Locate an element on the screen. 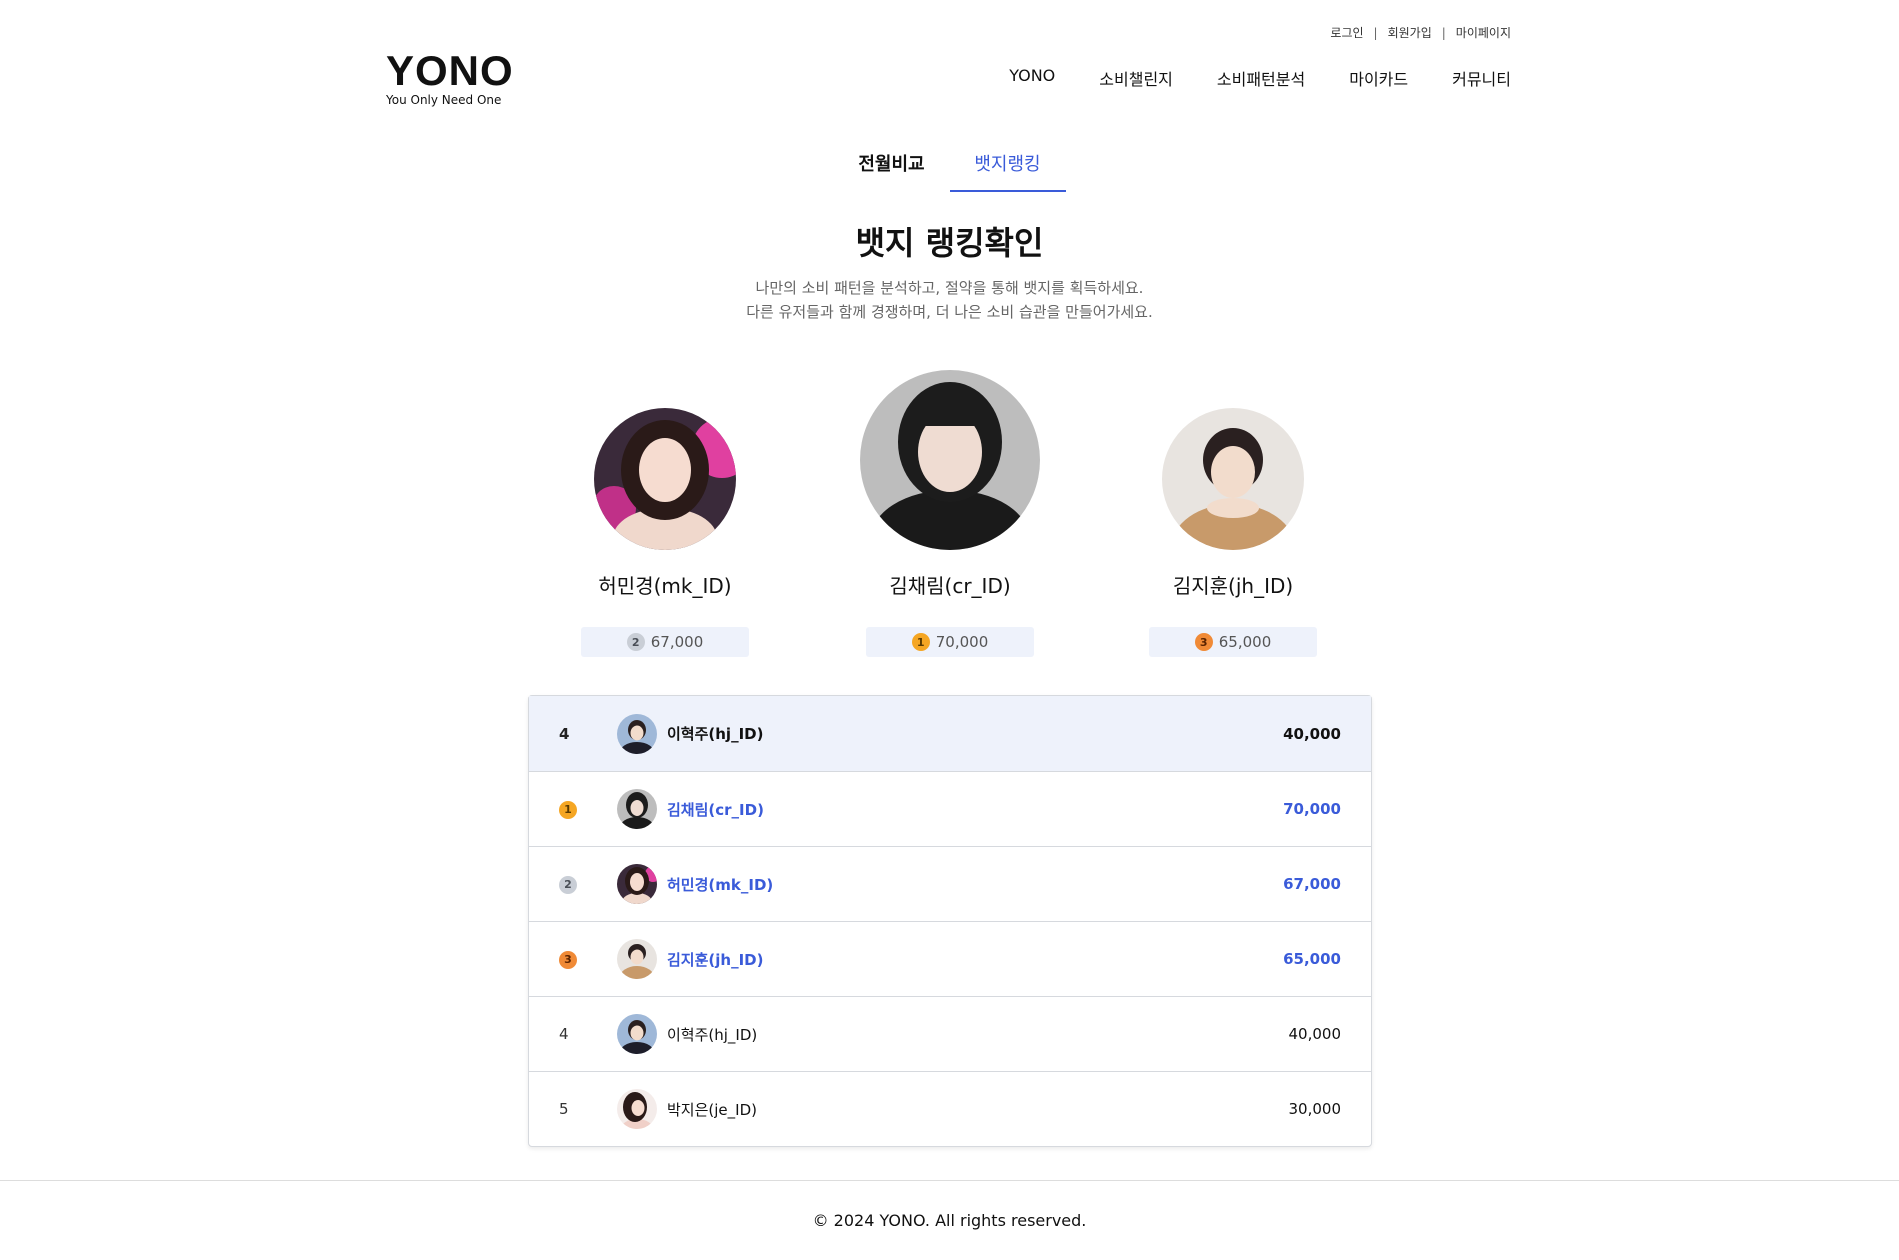  rank-cell: 3 is located at coordinates (565, 959).